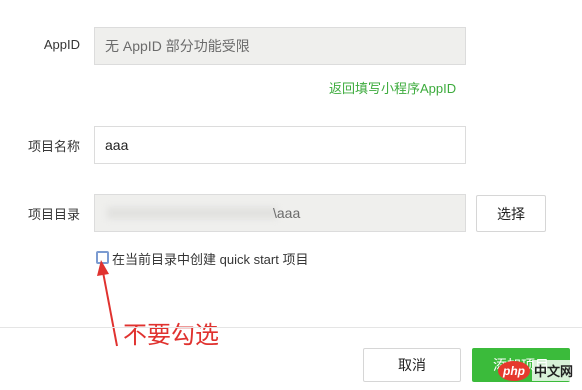  I want to click on project-dir-field: \aaa, so click(280, 213).